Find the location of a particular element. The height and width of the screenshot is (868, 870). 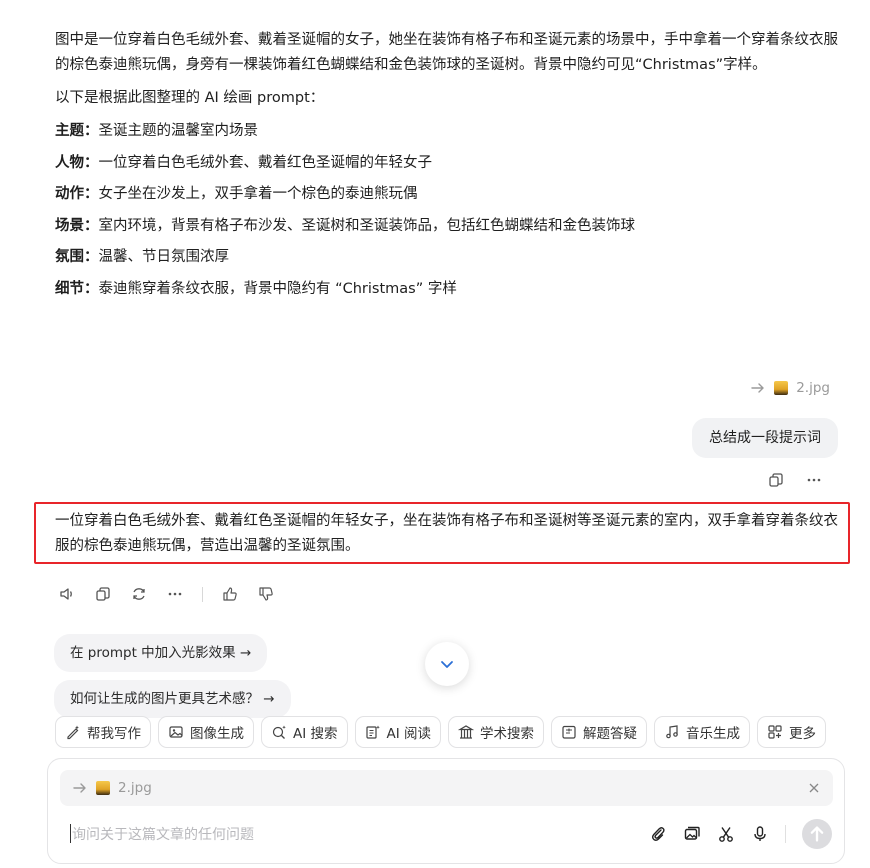

arrow-up-icon is located at coordinates (817, 834).